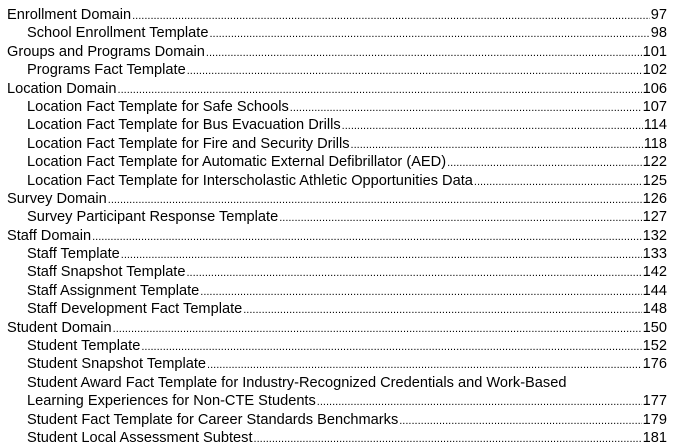 The height and width of the screenshot is (448, 675). I want to click on toc-entry-page: 98, so click(658, 33).